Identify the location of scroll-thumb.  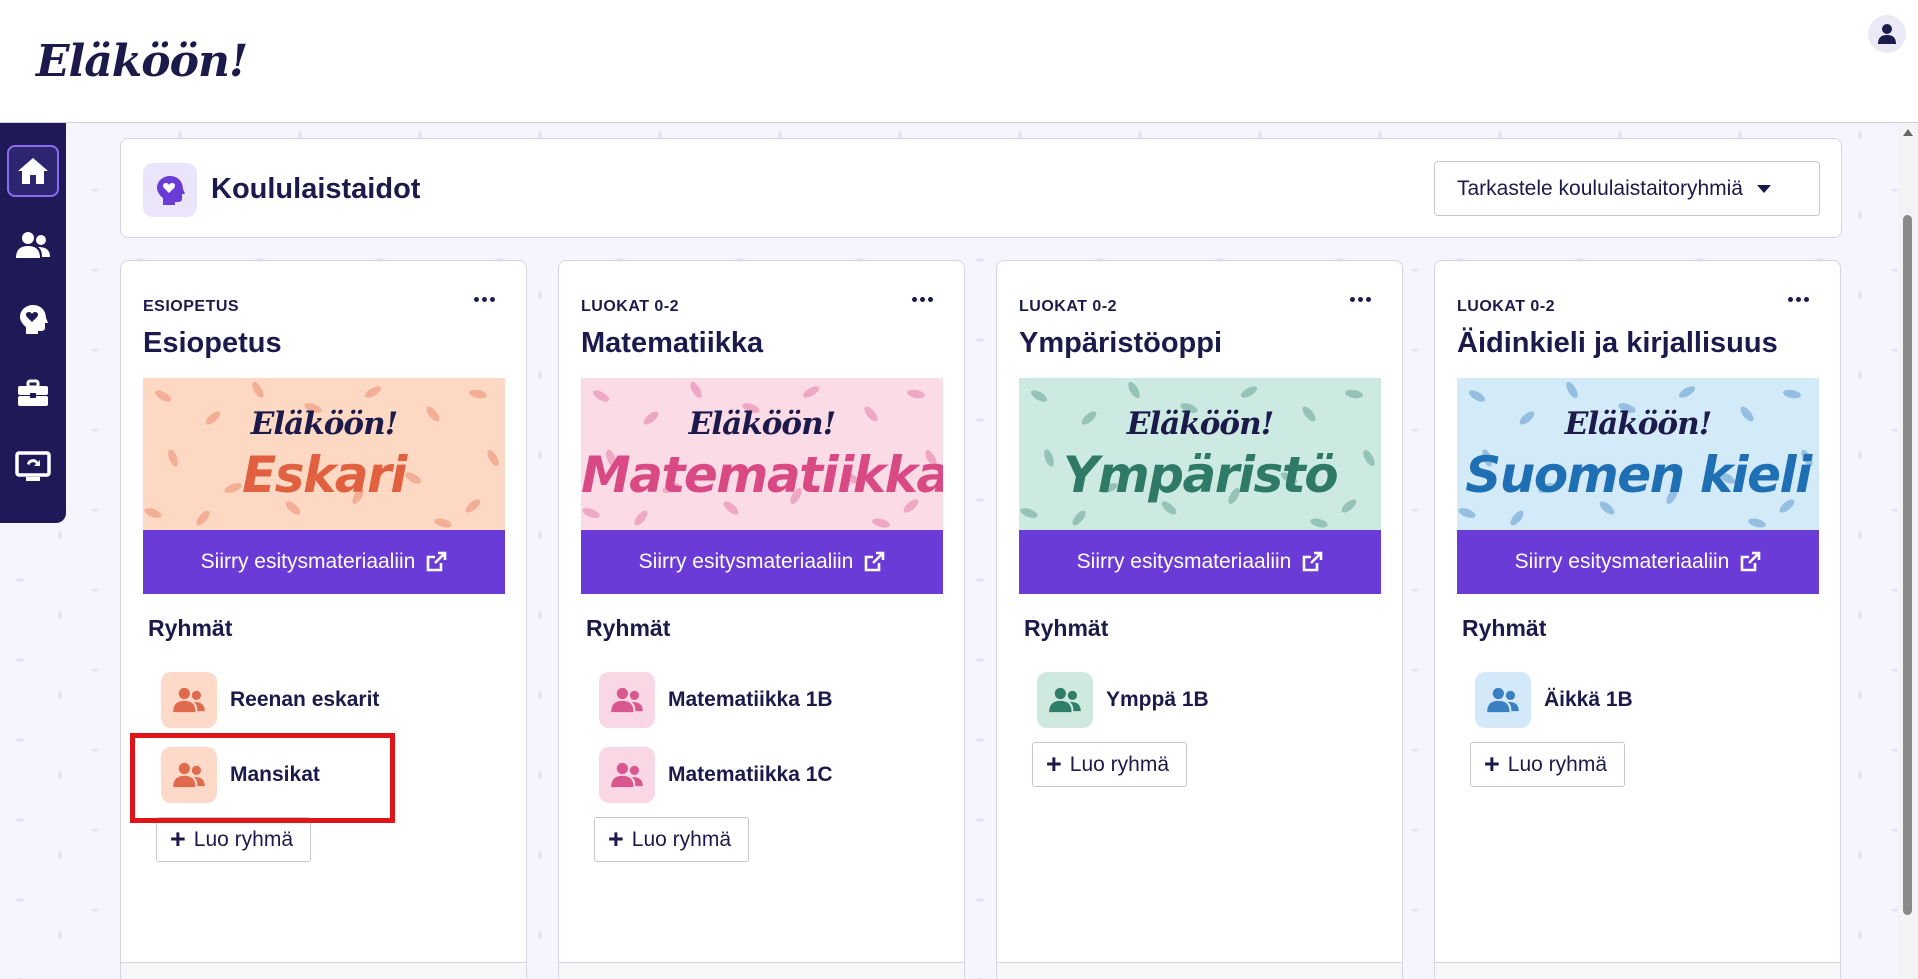
(1907, 565).